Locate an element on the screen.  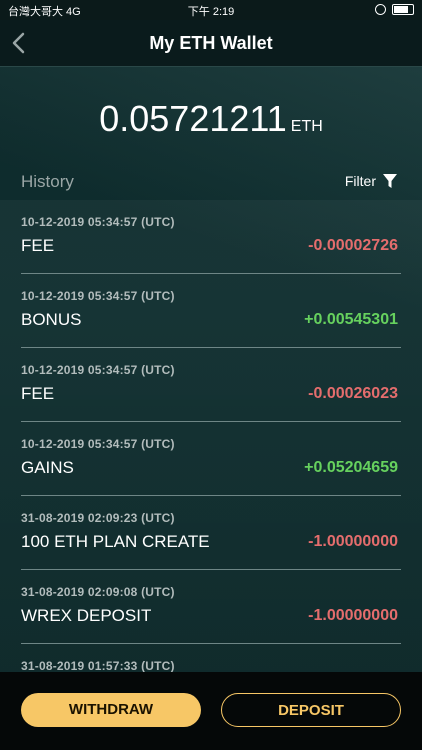
transaction-type: BONUS is located at coordinates (51, 319).